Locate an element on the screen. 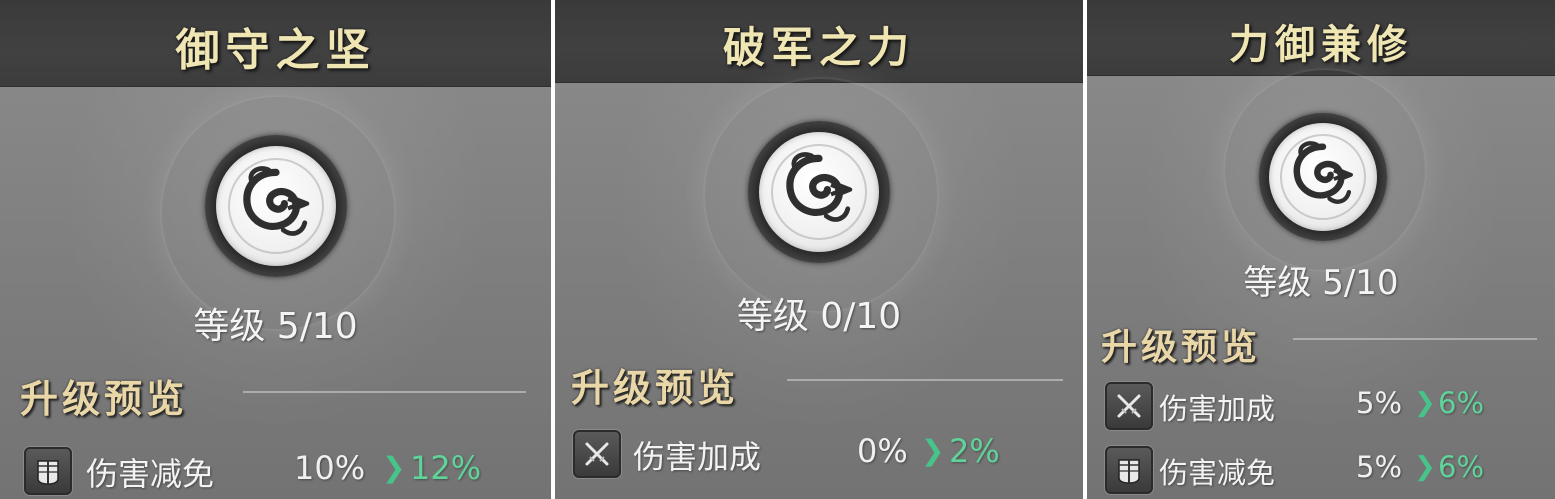 The width and height of the screenshot is (1555, 499). stat-next-value: 2% is located at coordinates (974, 451).